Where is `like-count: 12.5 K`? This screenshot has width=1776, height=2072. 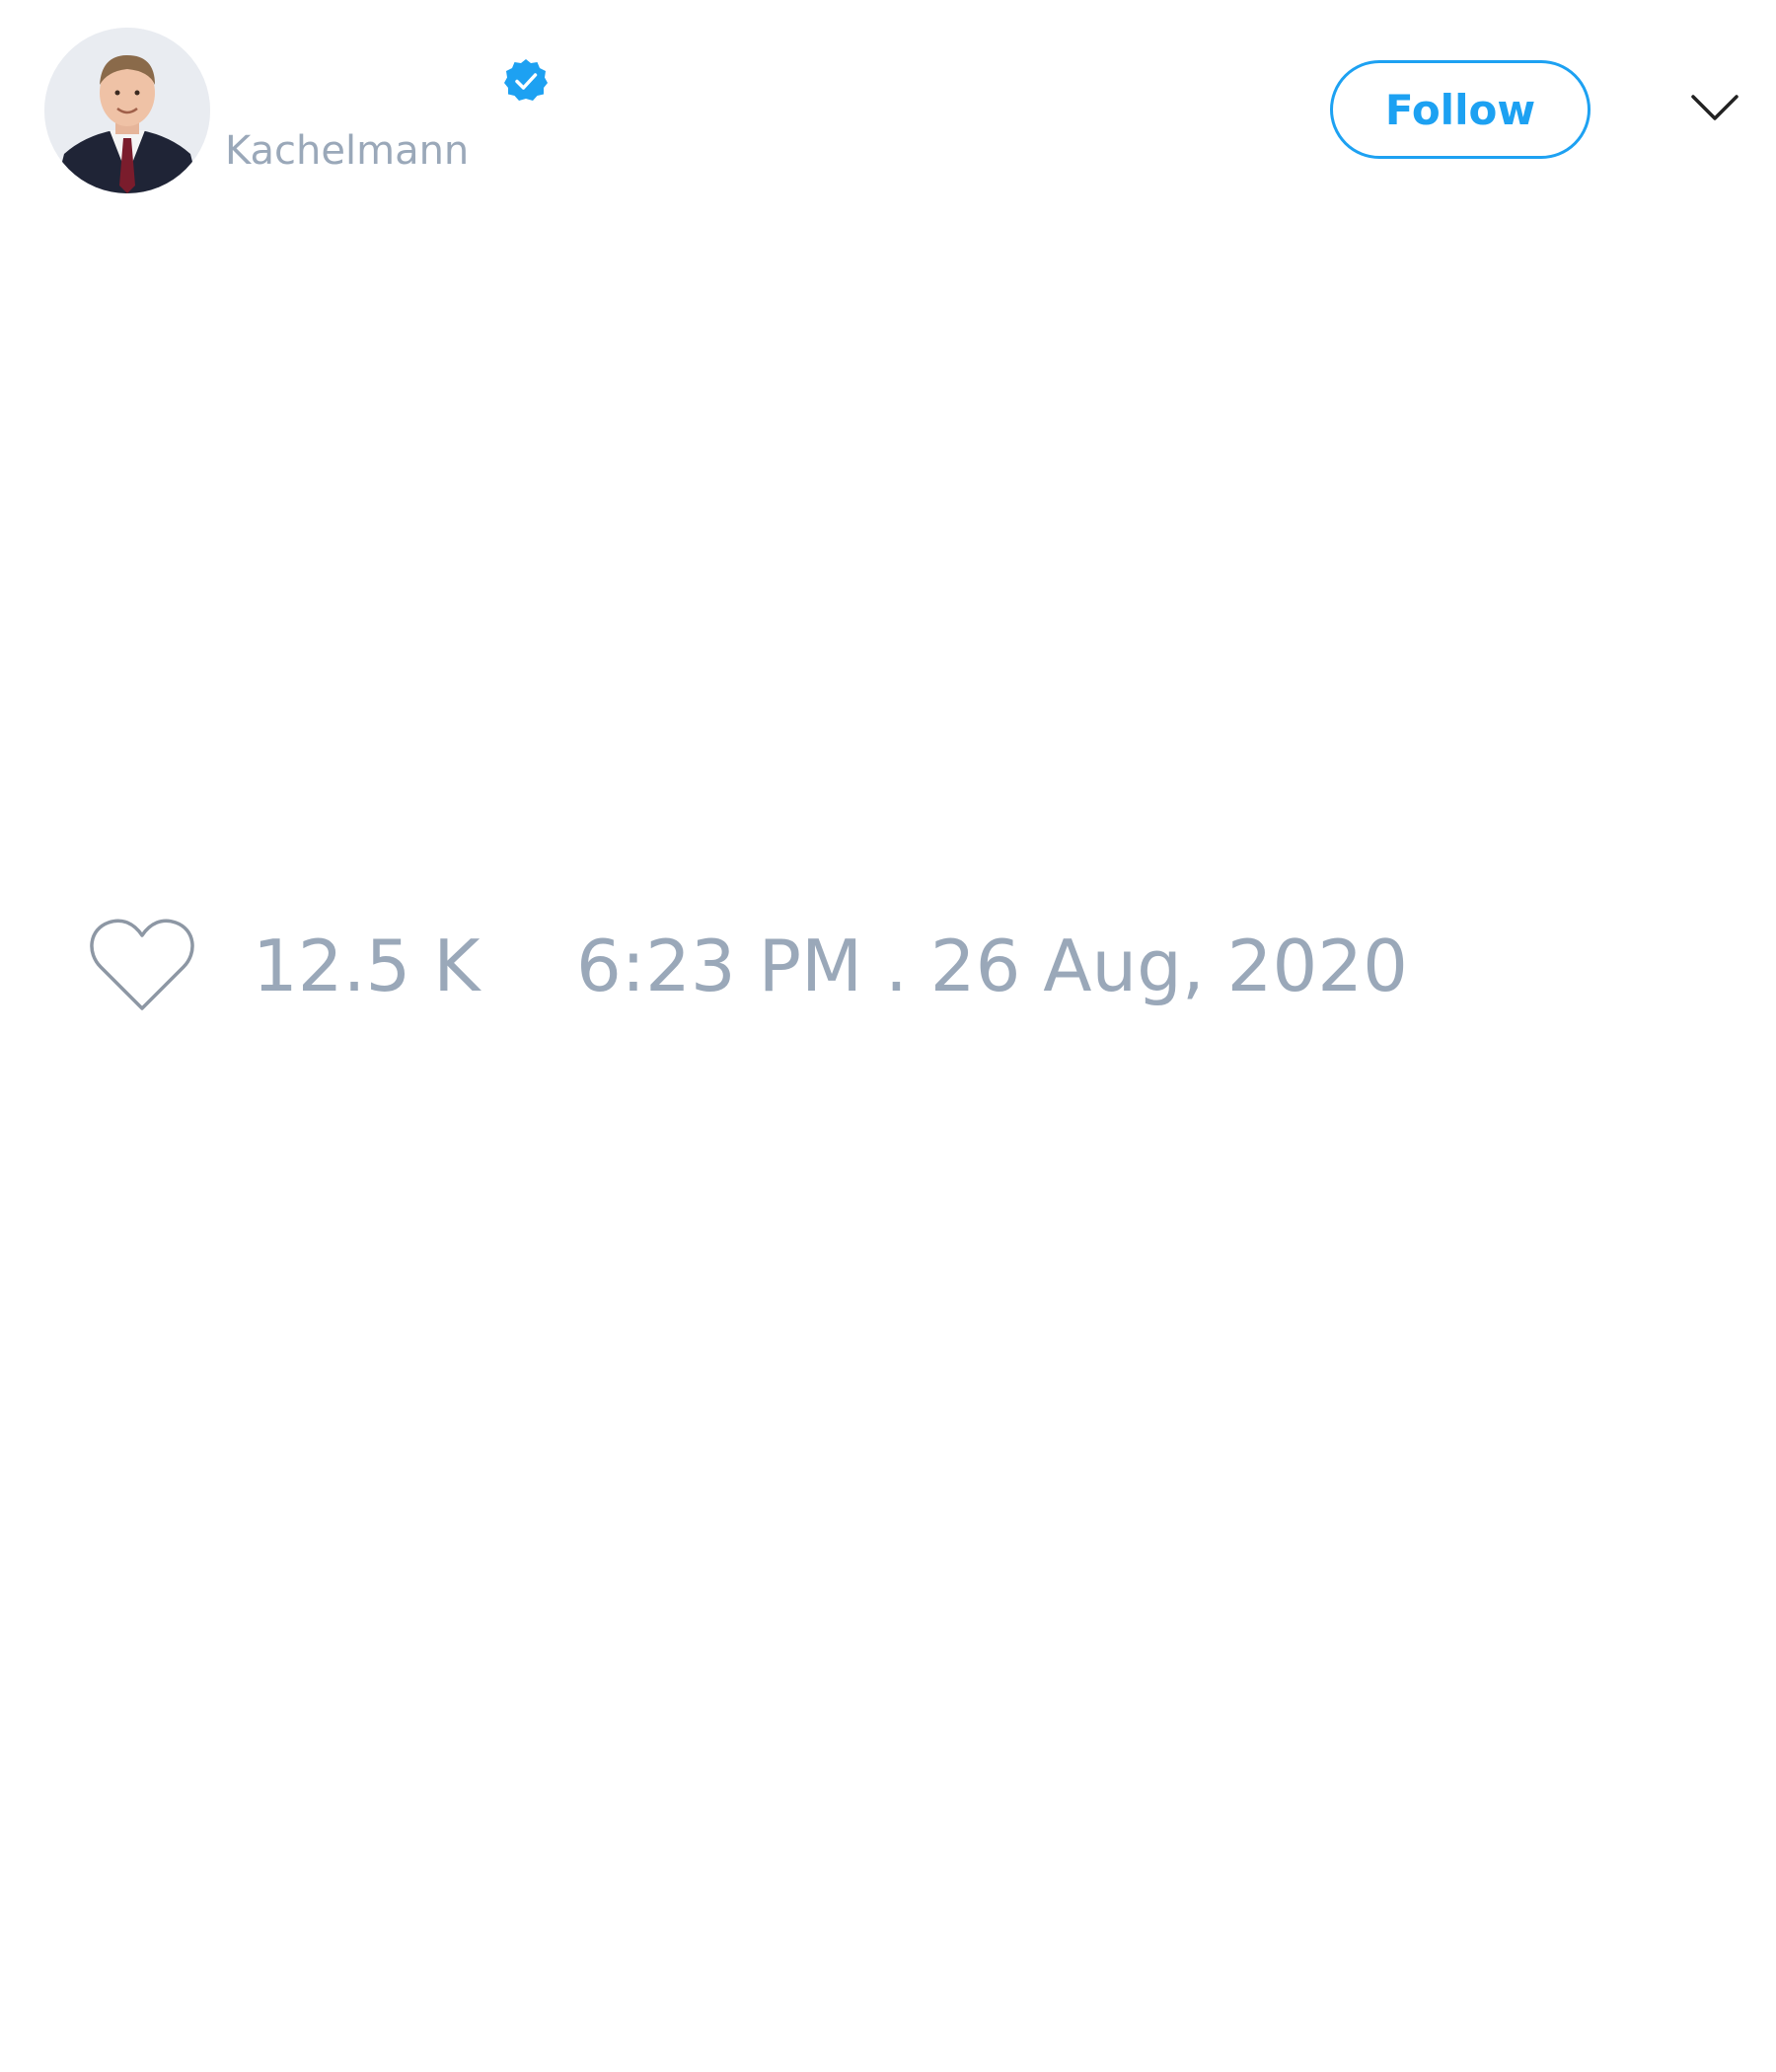
like-count: 12.5 K is located at coordinates (367, 966).